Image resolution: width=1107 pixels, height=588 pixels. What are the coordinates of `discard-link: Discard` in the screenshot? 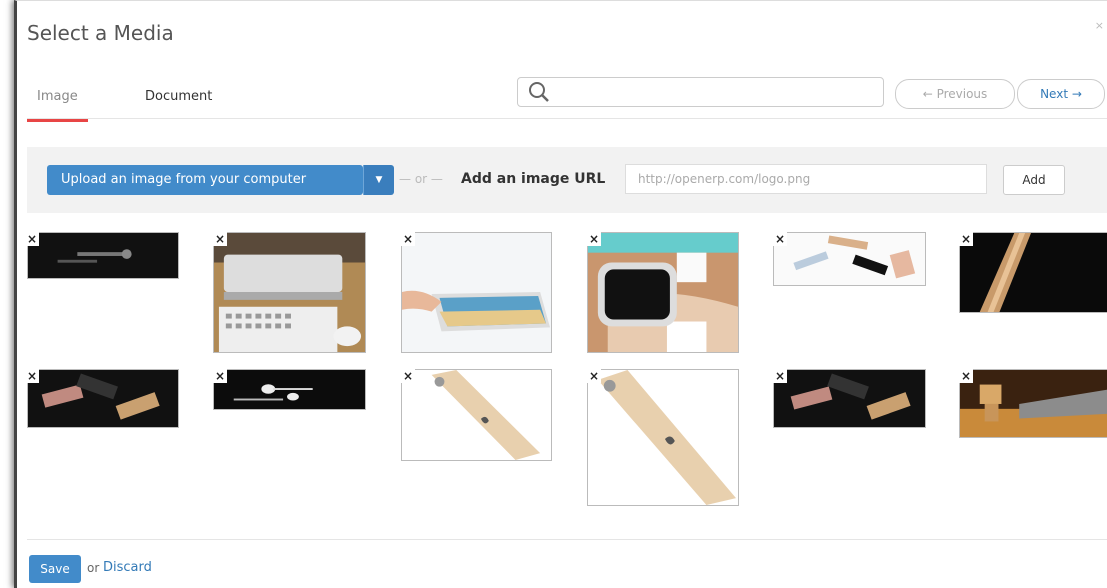 It's located at (127, 567).